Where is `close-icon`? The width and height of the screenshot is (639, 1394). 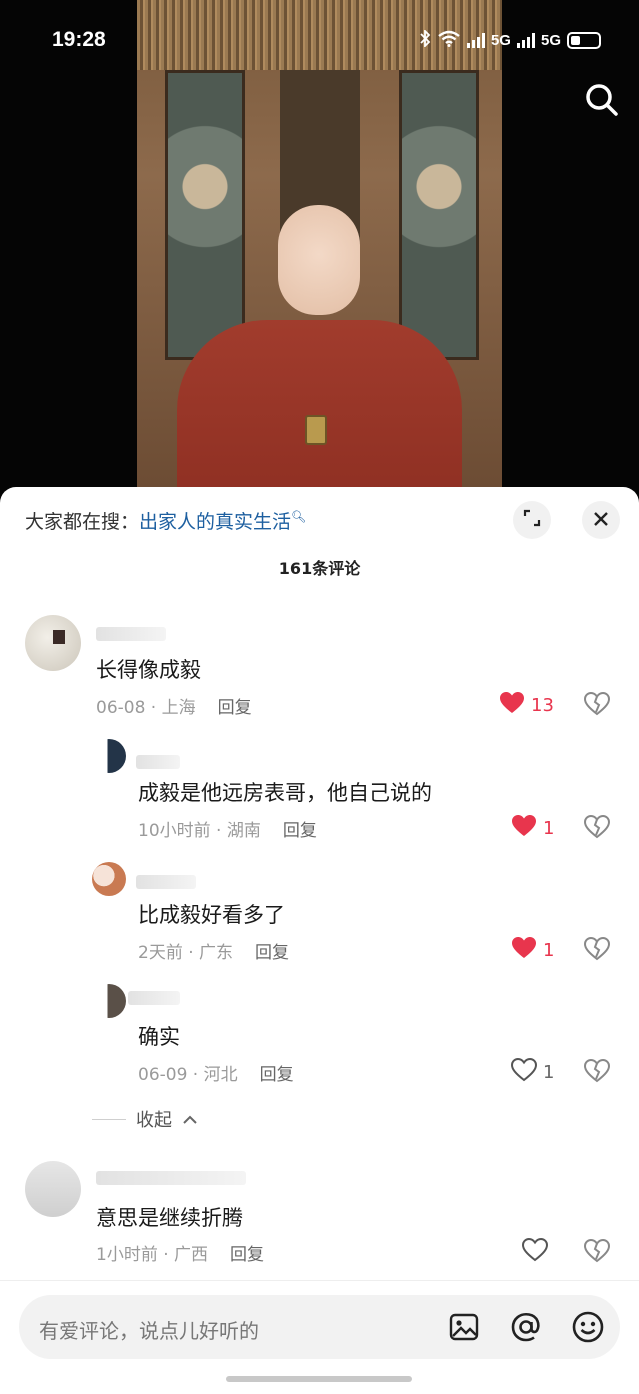 close-icon is located at coordinates (601, 520).